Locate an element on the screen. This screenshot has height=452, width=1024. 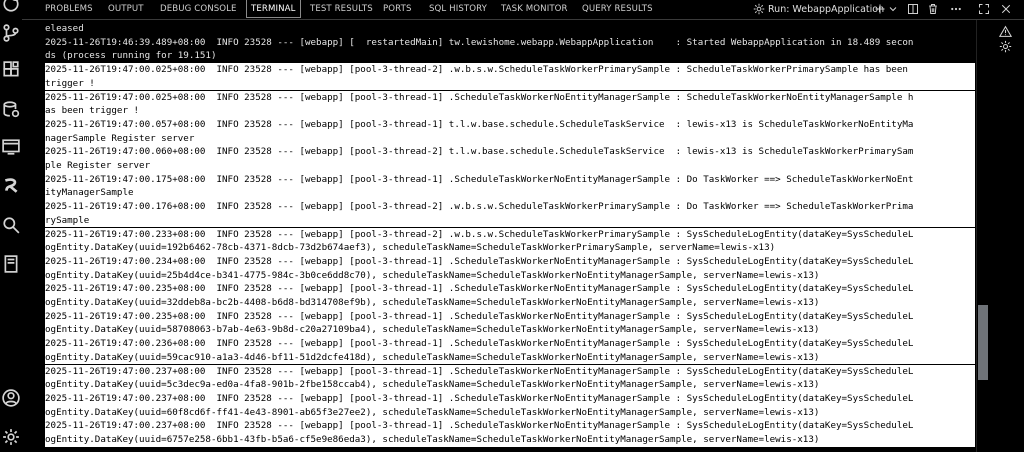
tab-test-results: TEST RESULTS is located at coordinates (341, 9).